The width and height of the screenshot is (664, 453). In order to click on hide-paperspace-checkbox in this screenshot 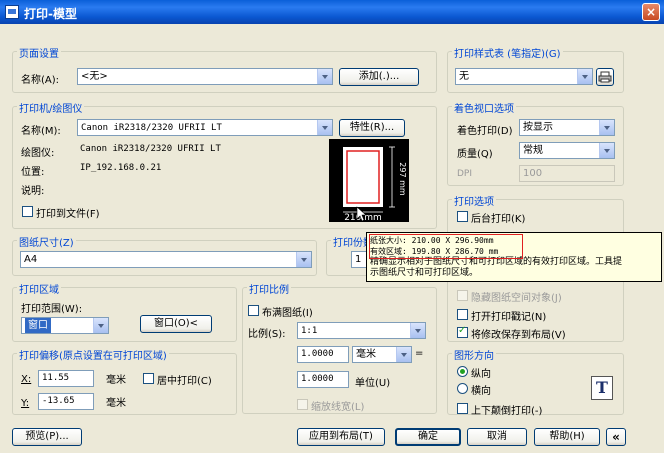, I will do `click(462, 295)`.